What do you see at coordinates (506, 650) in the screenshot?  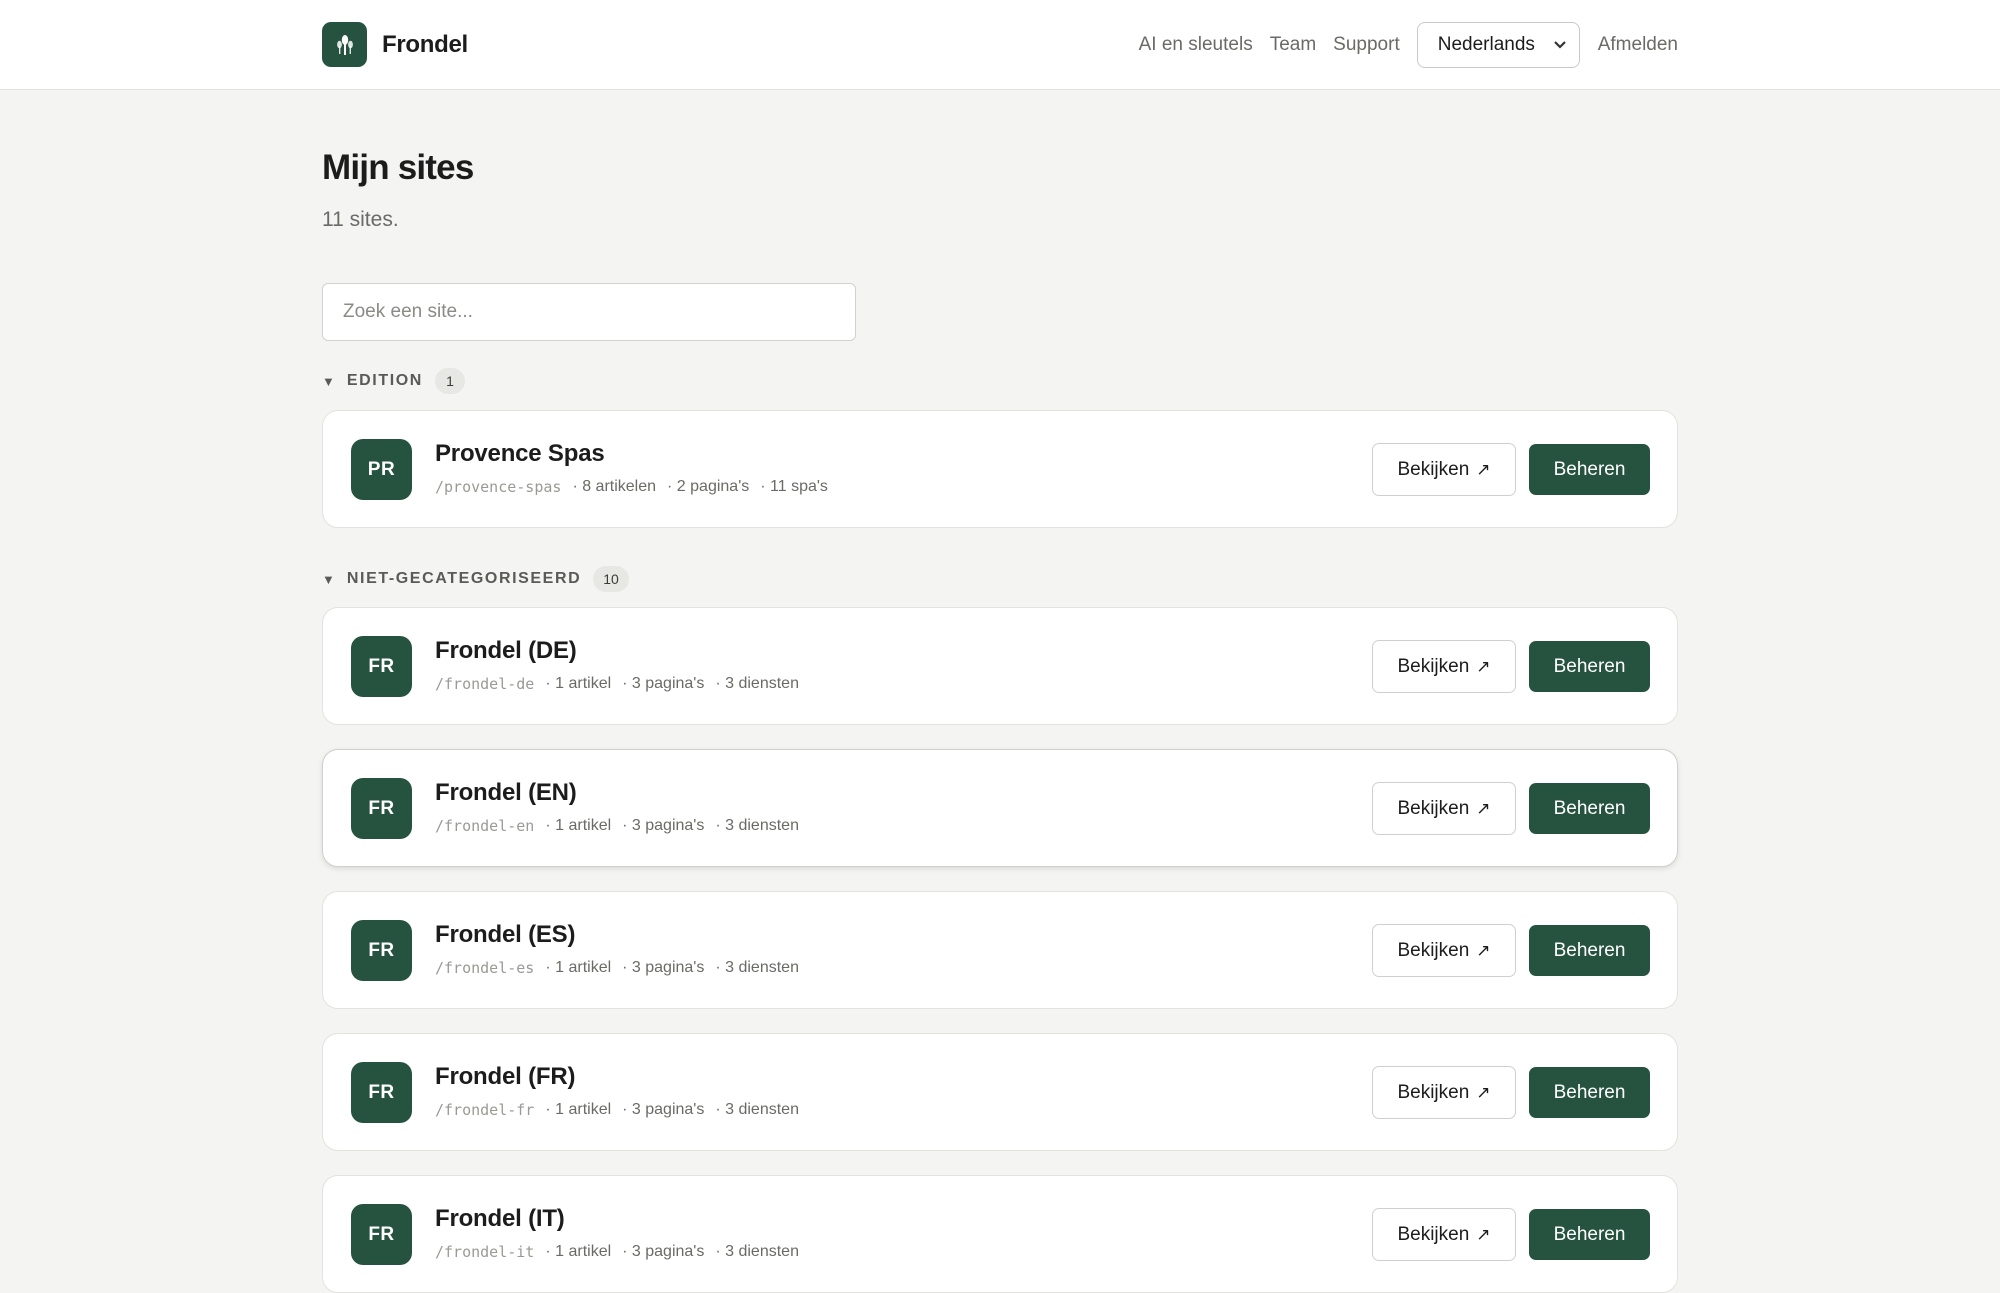 I see `site-name: Frondel (DE)` at bounding box center [506, 650].